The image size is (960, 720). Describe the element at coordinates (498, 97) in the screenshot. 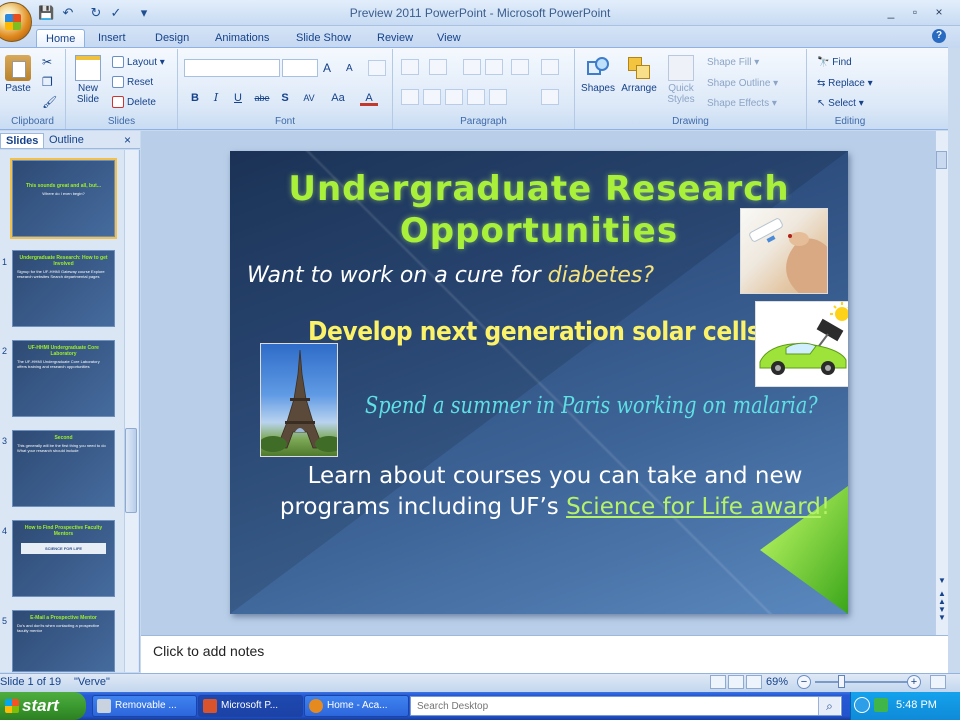

I see `text-direction-icon` at that location.